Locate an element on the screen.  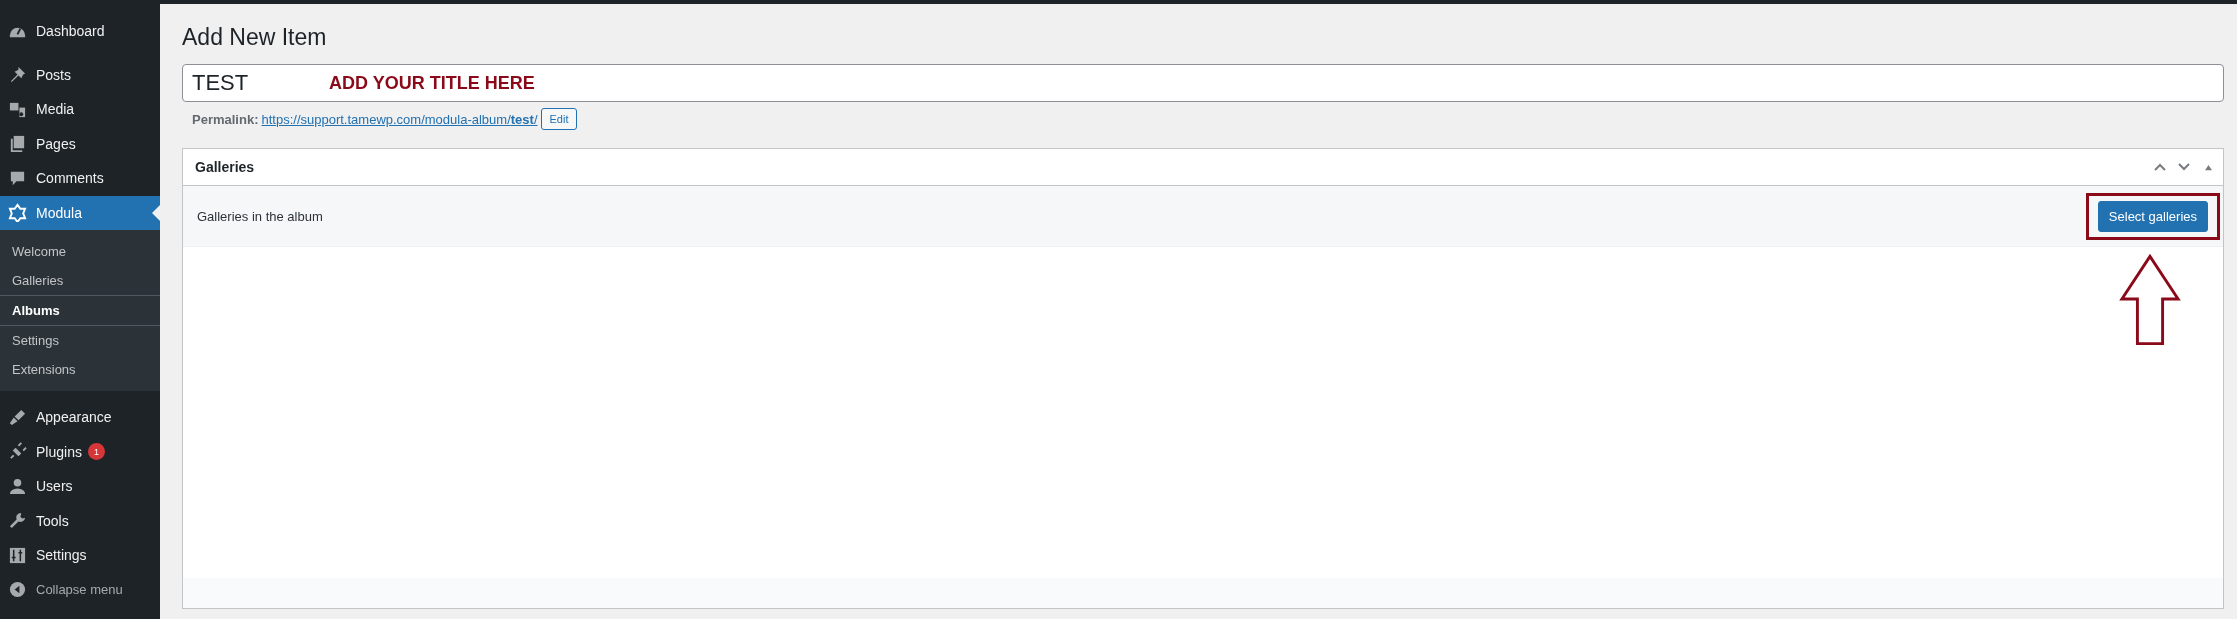
submenu-item: Settings is located at coordinates (80, 340).